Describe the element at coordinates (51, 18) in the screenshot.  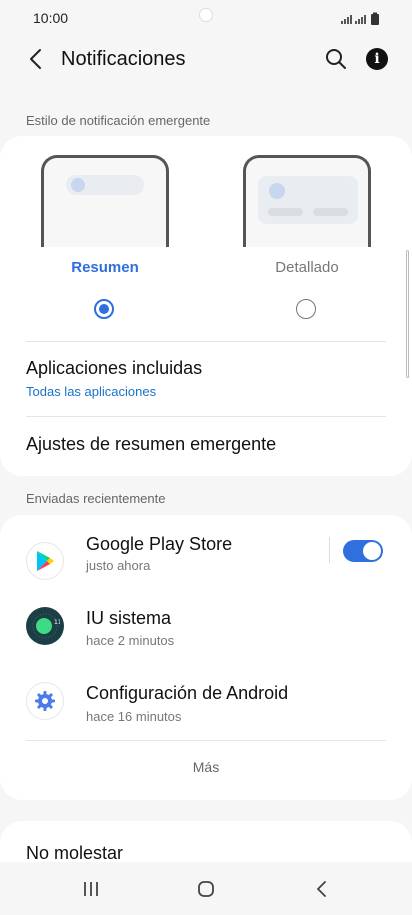
I see `status-time: 10:00` at that location.